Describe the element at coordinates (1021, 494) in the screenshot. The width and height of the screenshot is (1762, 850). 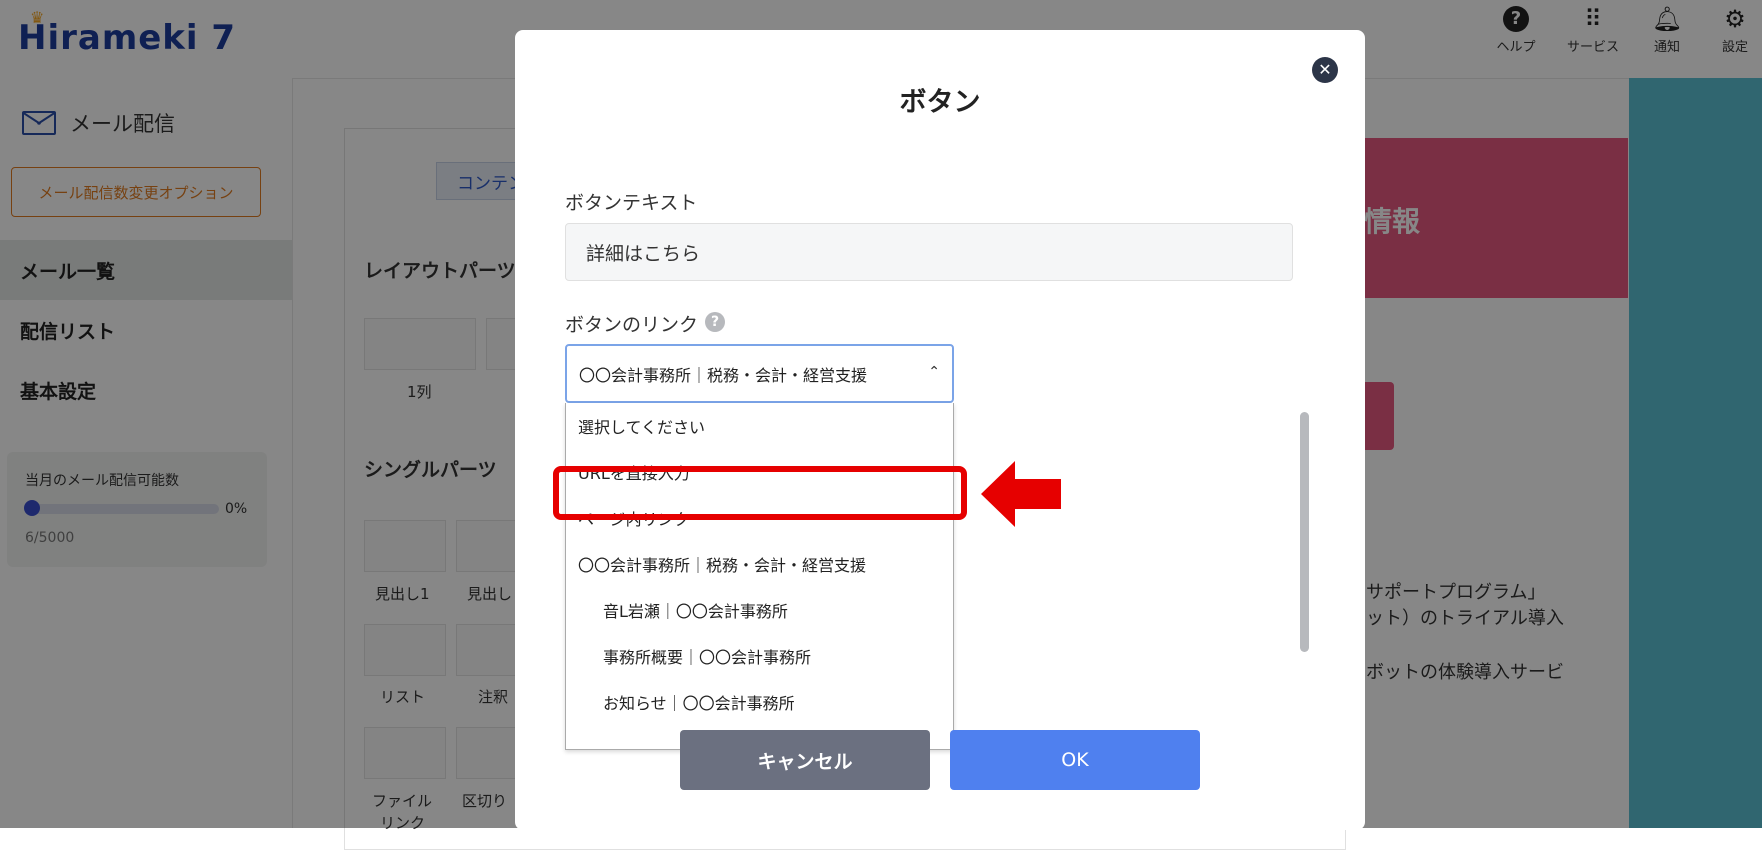
I see `red-arrow-annotation` at that location.